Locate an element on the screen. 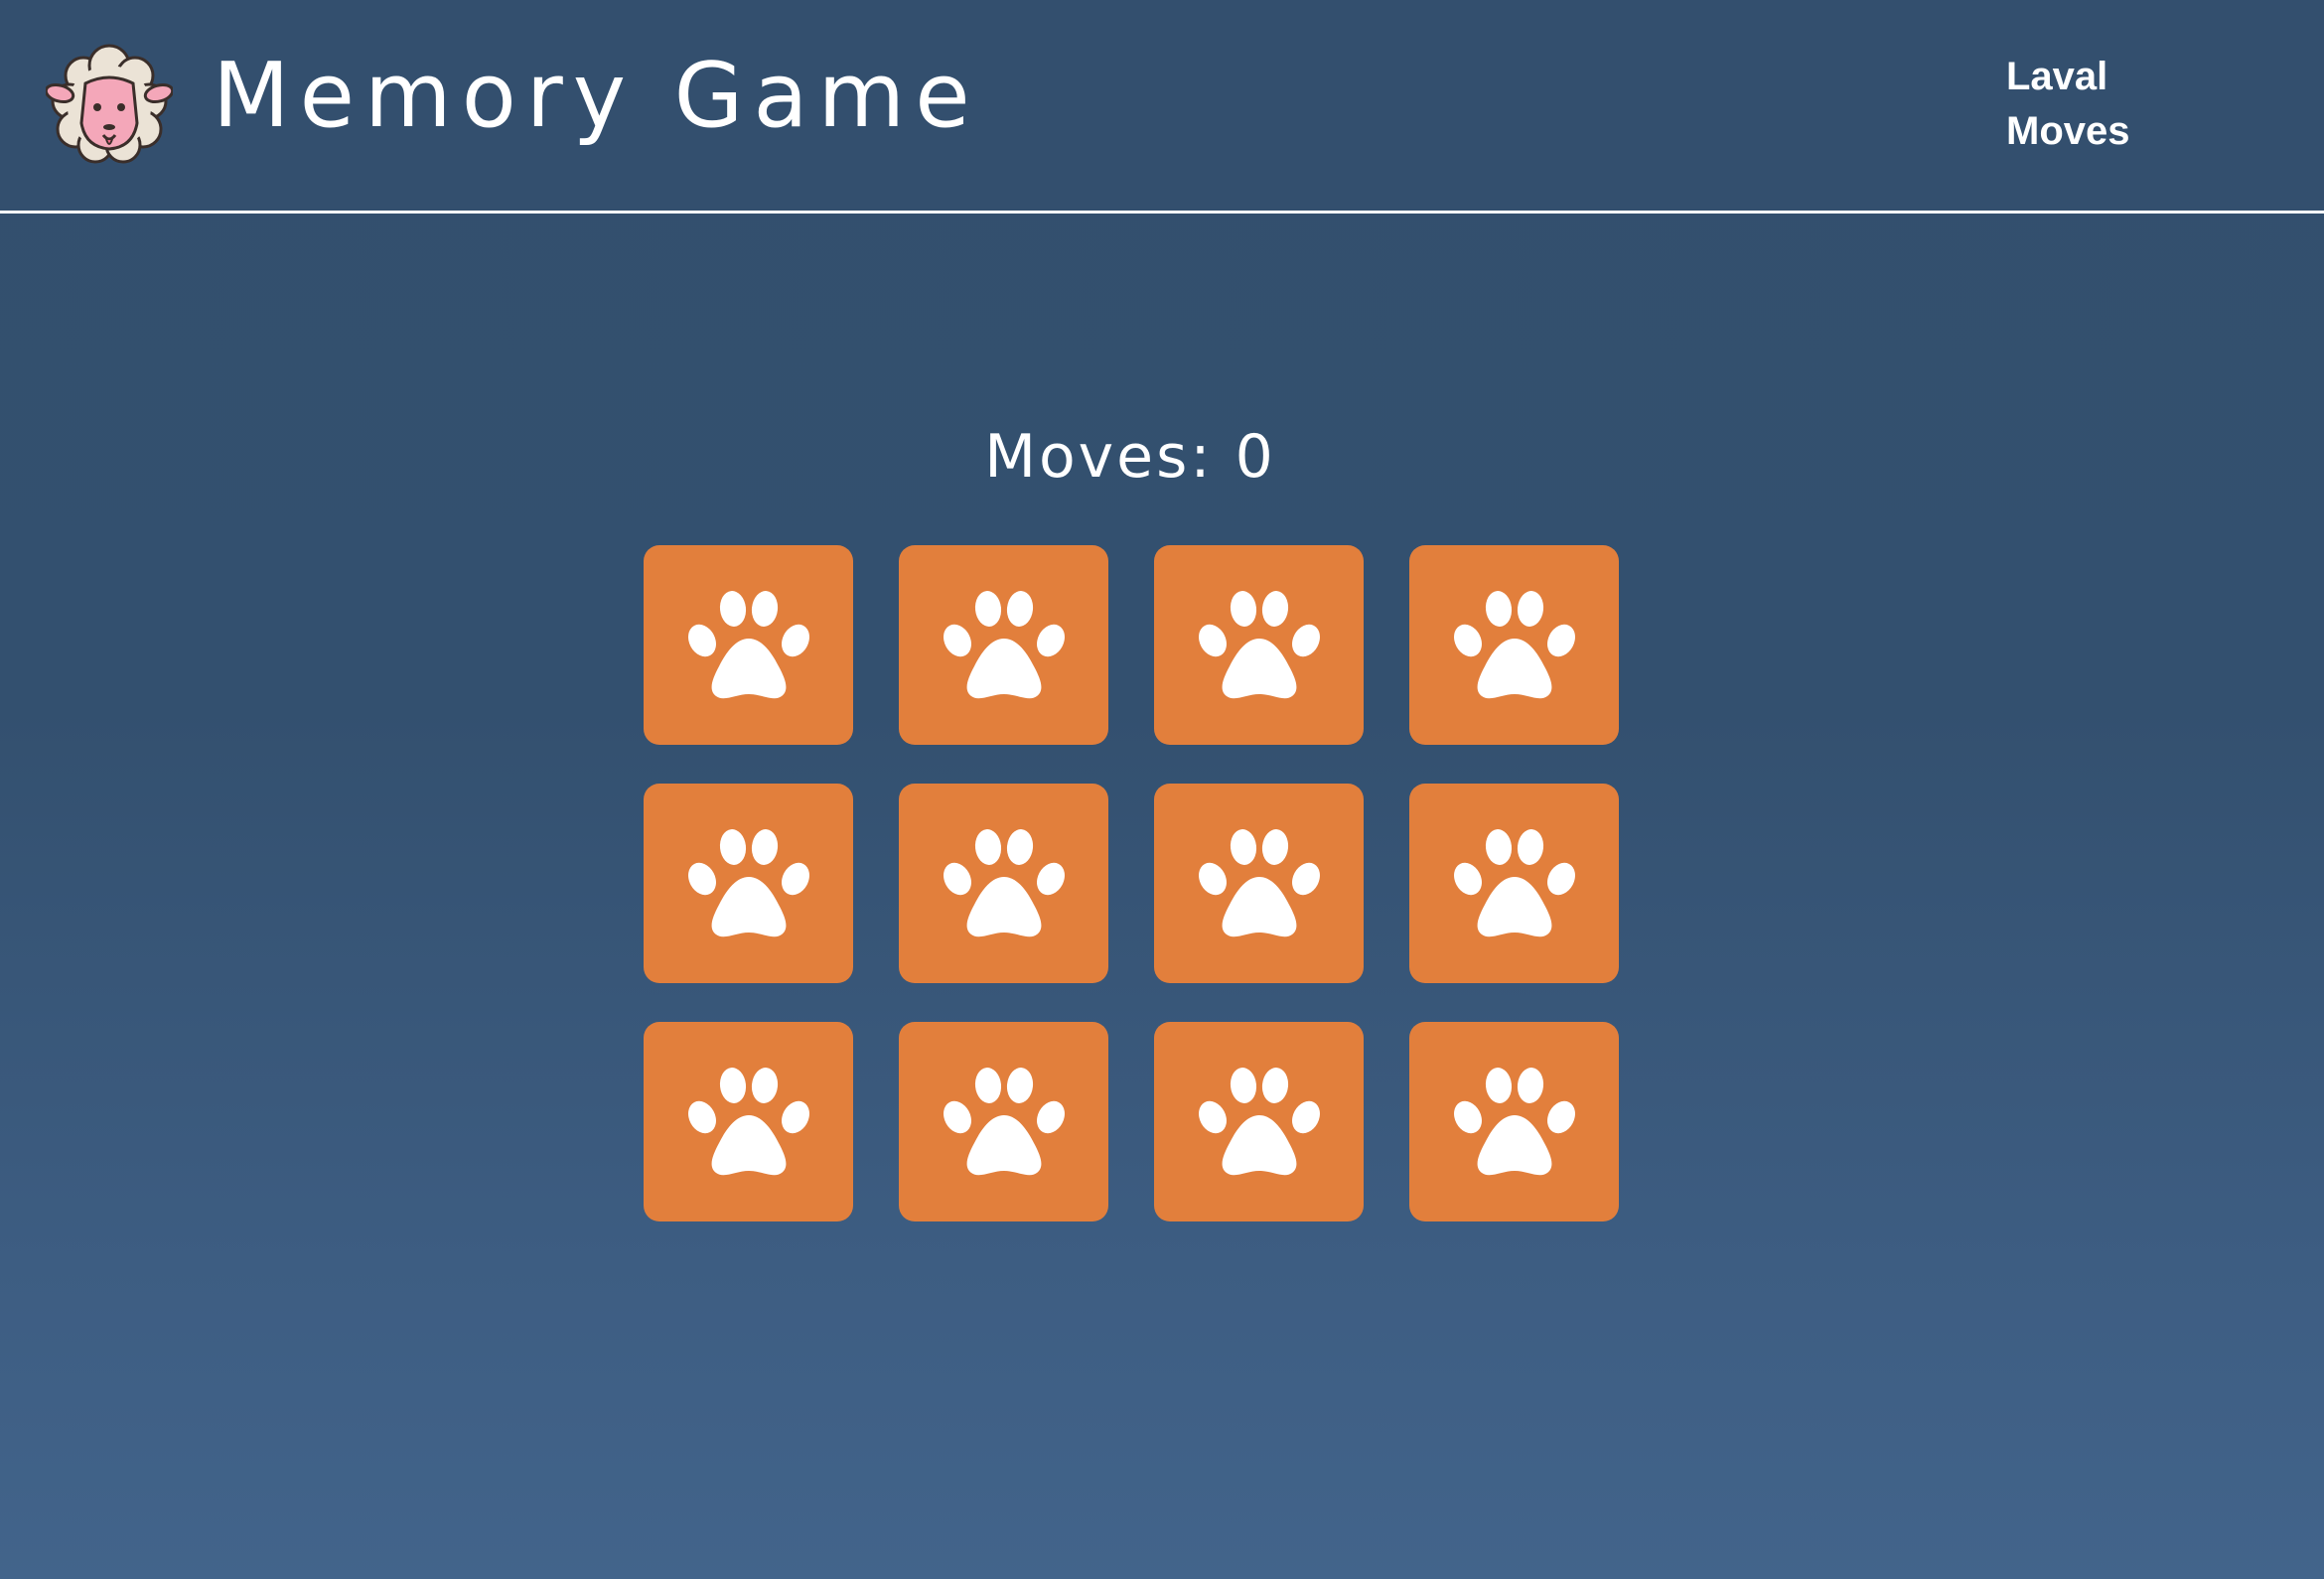  app-header: Memory Game Laval Moves is located at coordinates (1162, 107).